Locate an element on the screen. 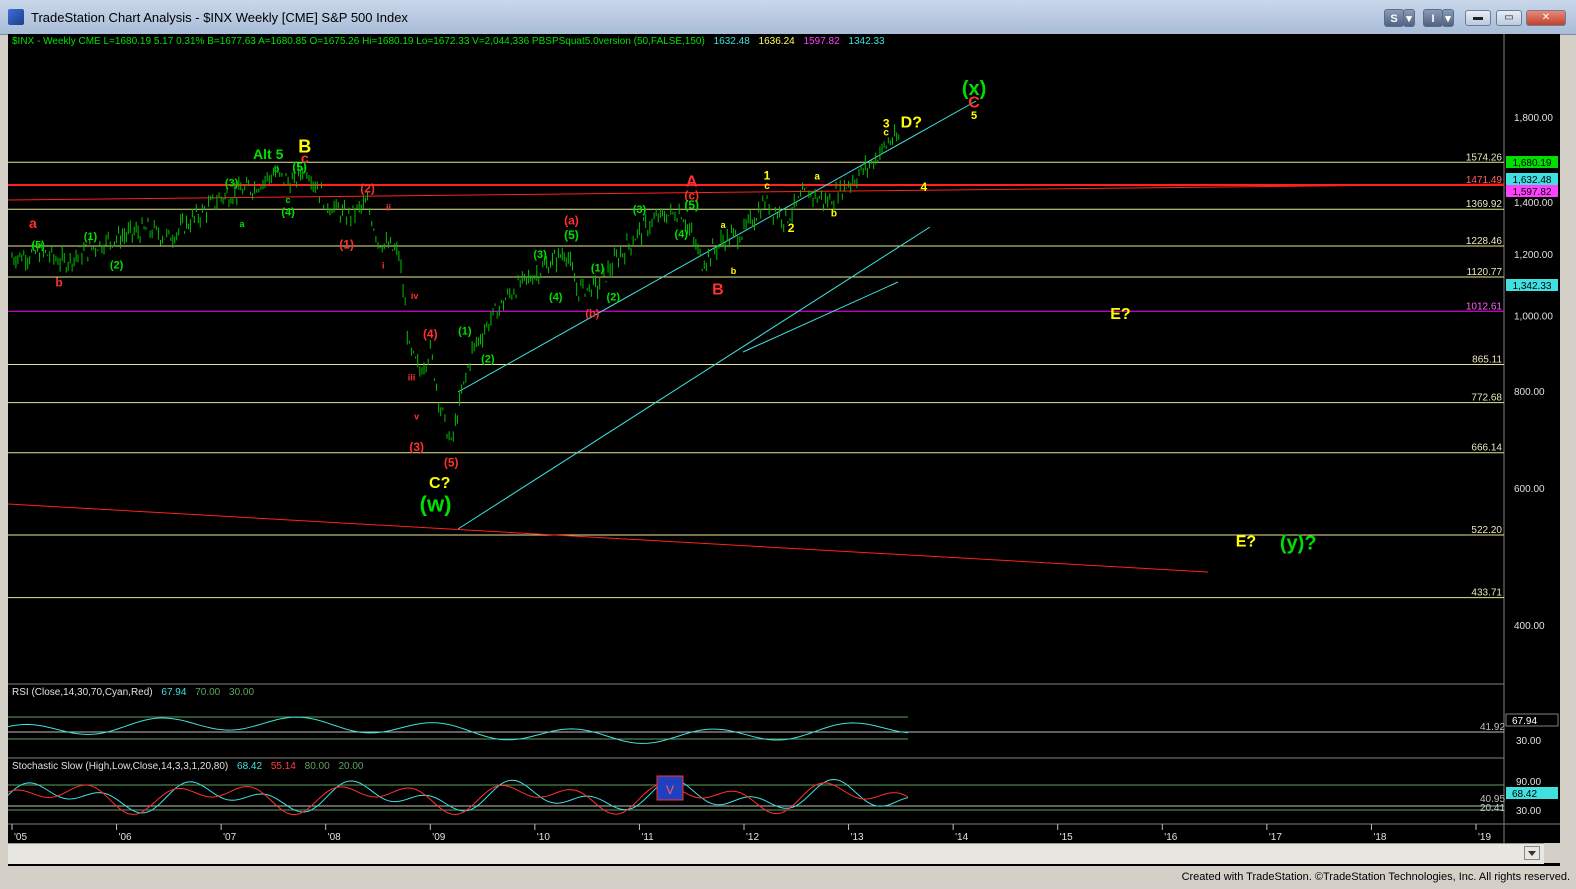  level-label: 772.68 is located at coordinates (1486, 398).